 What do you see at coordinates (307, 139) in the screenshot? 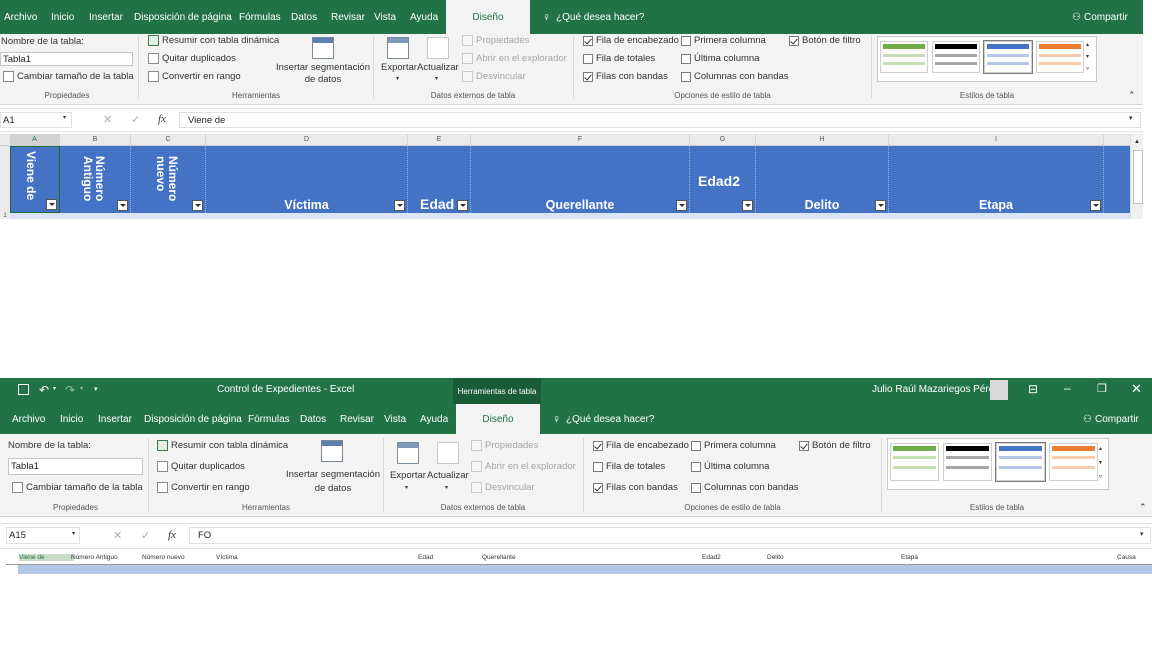
I see `column-header-d: D` at bounding box center [307, 139].